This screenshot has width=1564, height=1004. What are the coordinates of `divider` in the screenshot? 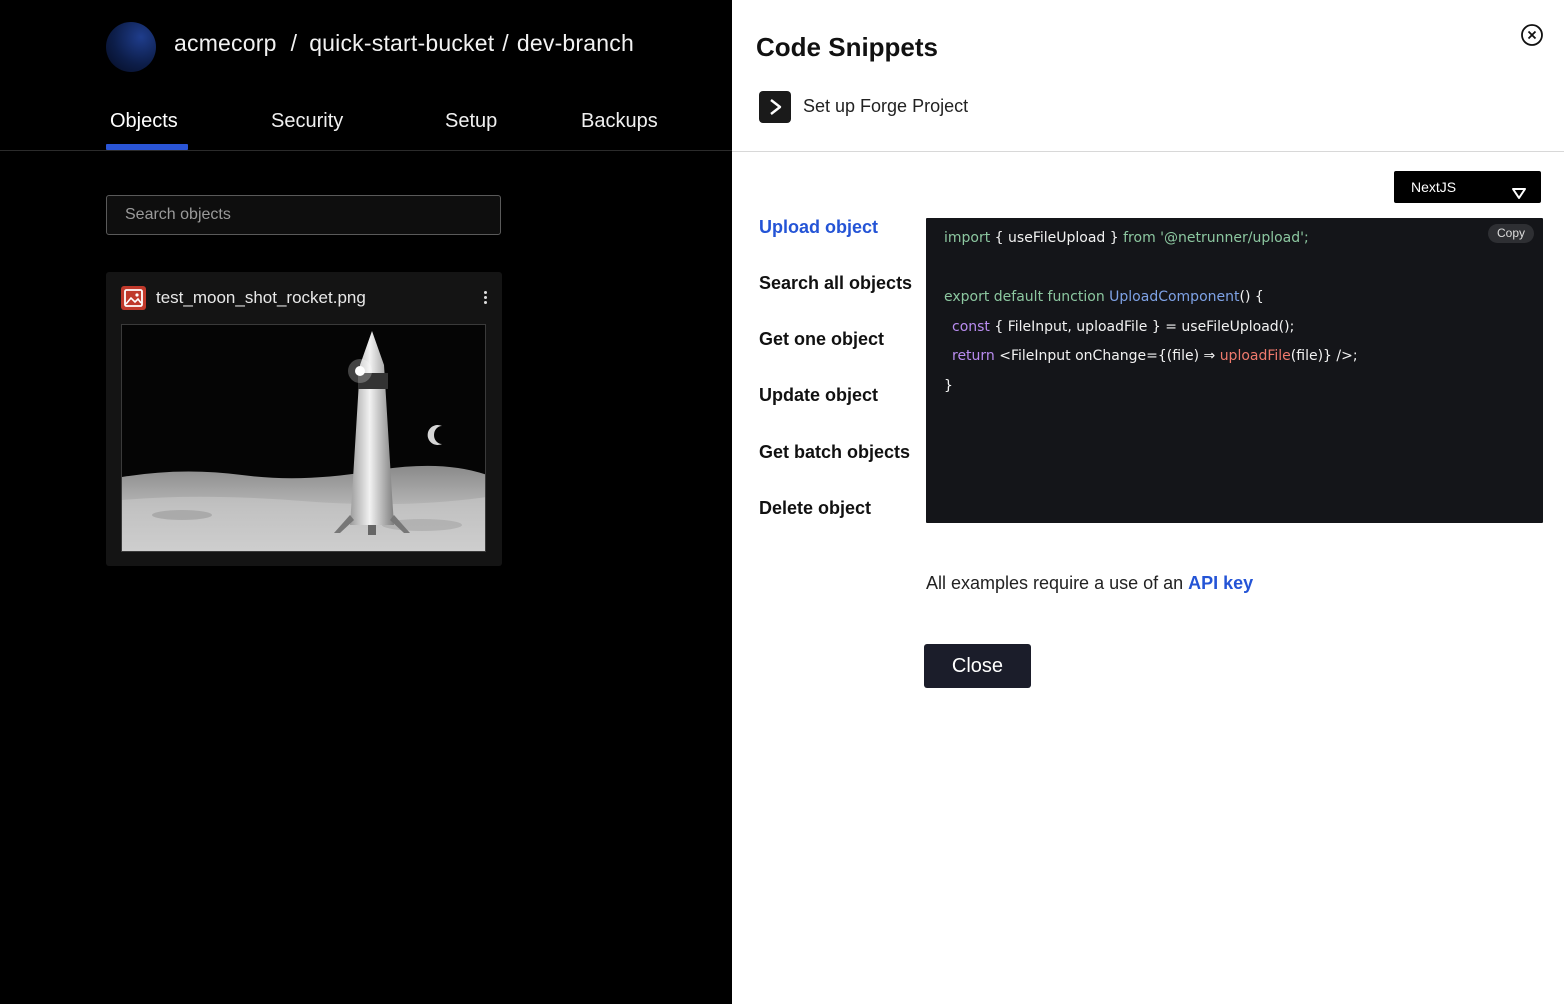 It's located at (1148, 151).